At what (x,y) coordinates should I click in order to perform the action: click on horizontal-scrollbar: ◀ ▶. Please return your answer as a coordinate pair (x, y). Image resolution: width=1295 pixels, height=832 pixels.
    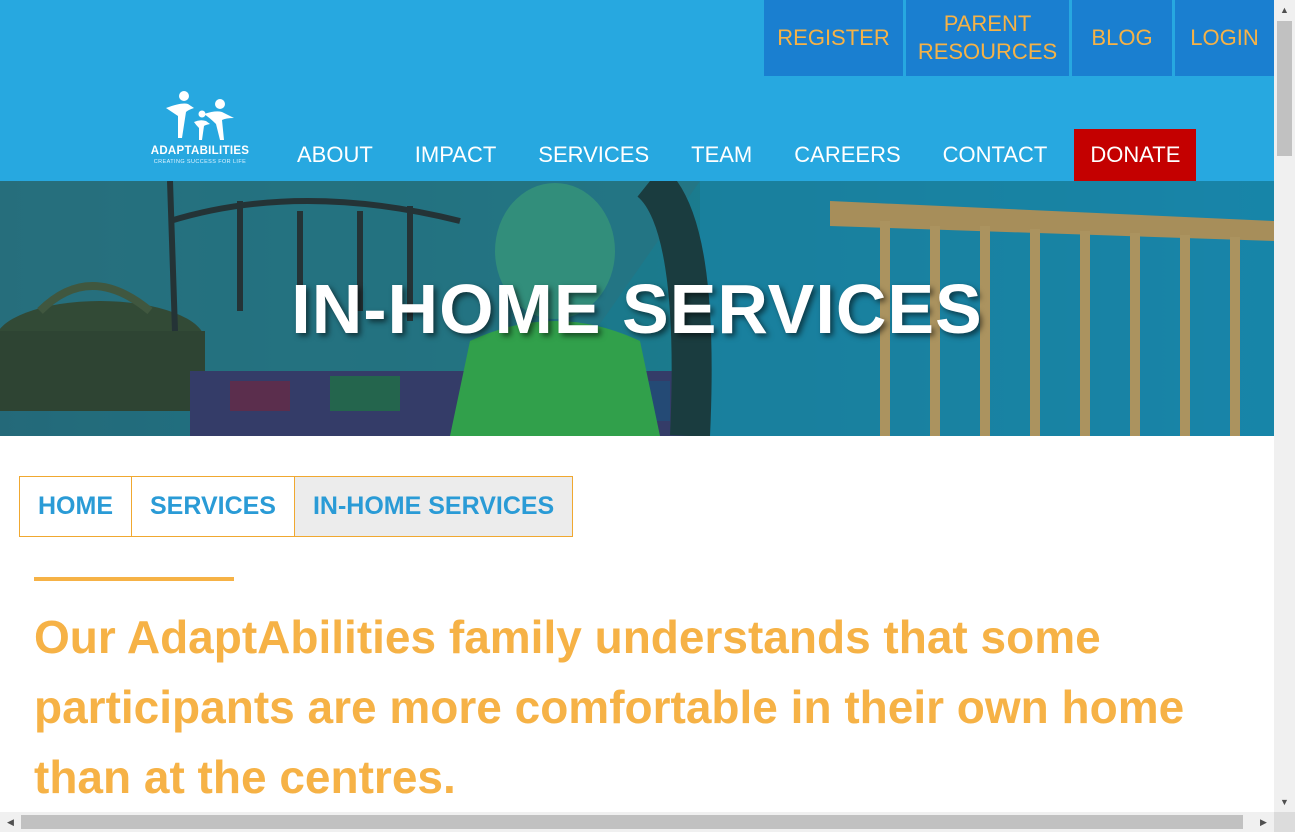
    Looking at the image, I should click on (637, 822).